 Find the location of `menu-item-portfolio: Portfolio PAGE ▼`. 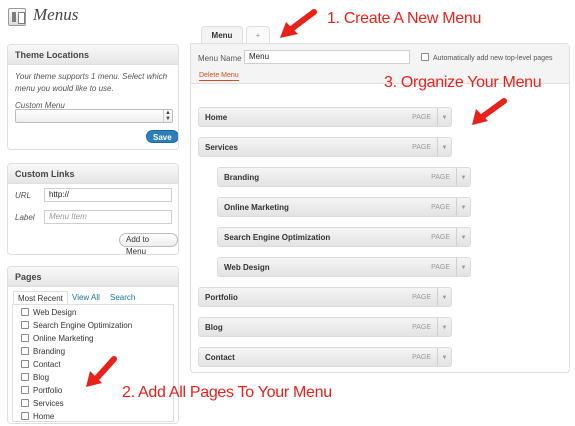

menu-item-portfolio: Portfolio PAGE ▼ is located at coordinates (325, 297).